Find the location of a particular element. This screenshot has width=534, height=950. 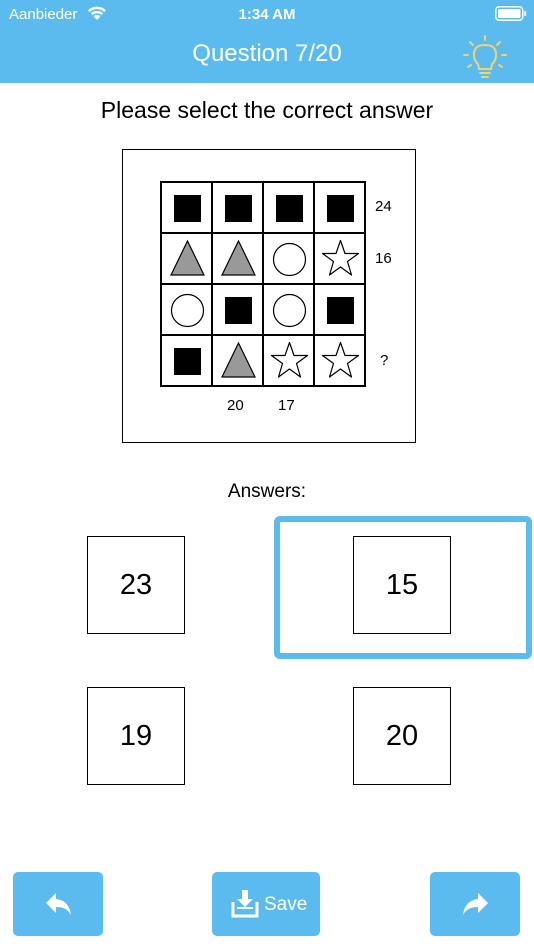

header-bar: Aanbieder 1:34 AM Question 7/20 is located at coordinates (267, 41).